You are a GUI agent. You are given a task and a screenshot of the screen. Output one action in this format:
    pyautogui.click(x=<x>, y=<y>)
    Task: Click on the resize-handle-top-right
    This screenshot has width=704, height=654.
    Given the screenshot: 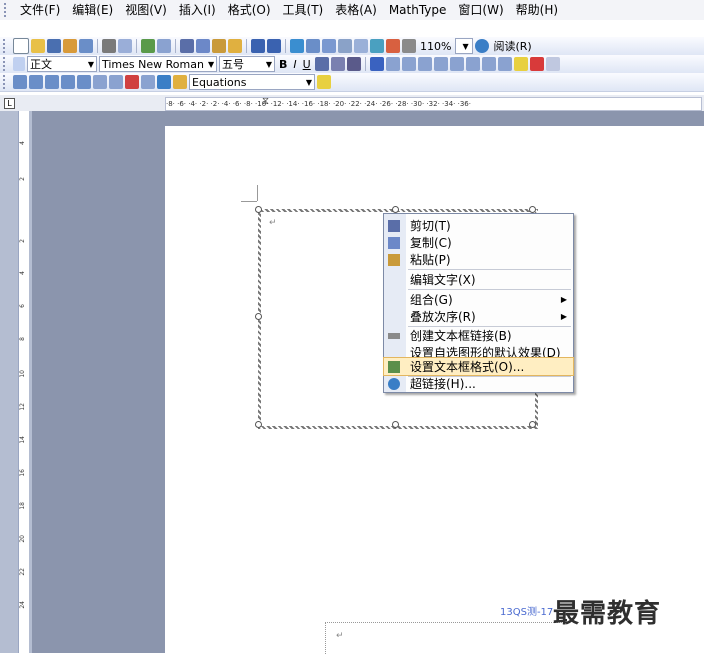 What is the action you would take?
    pyautogui.click(x=532, y=209)
    